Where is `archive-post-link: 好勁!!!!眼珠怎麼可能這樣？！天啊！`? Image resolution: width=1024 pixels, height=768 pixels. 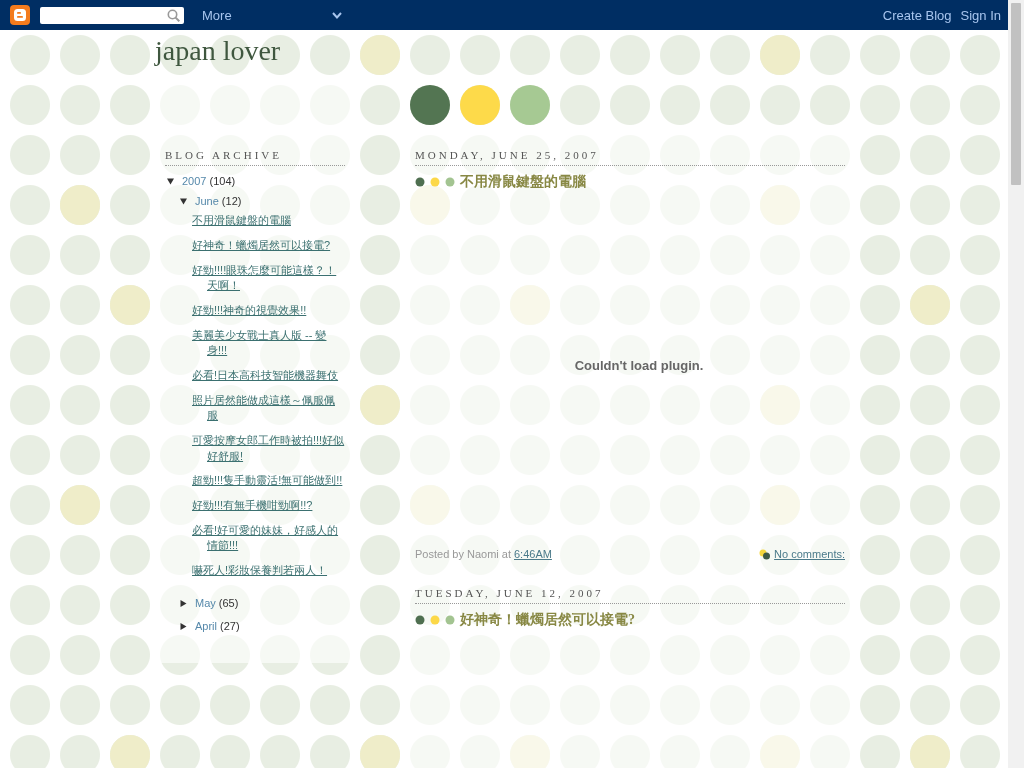
archive-post-link: 好勁!!!!眼珠怎麼可能這樣？！天啊！ is located at coordinates (268, 278).